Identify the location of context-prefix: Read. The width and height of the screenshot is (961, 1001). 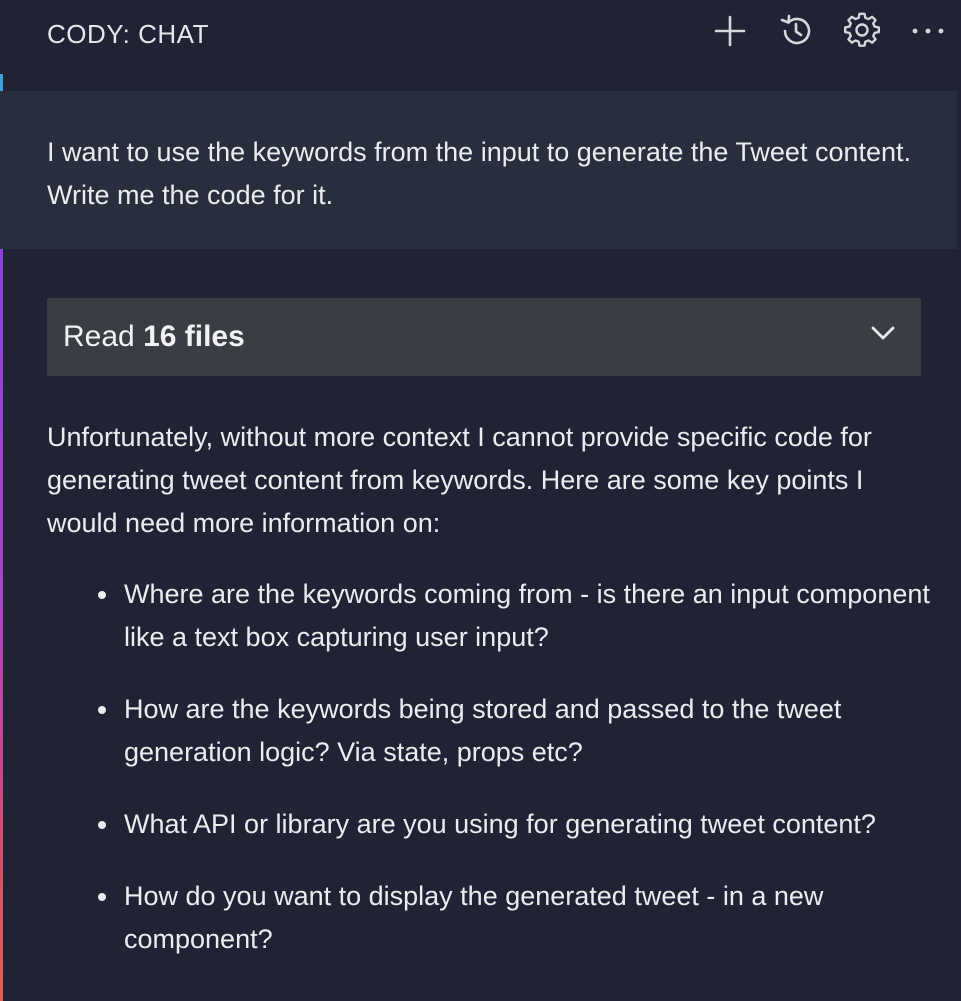
(103, 336).